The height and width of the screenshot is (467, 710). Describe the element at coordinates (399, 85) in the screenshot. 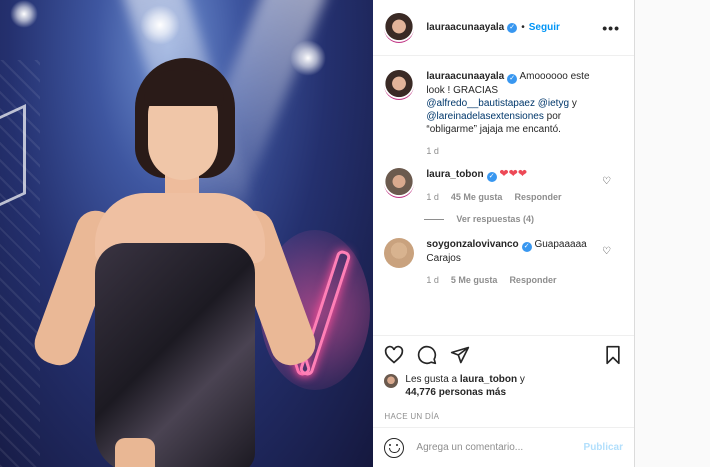

I see `caption-avatar` at that location.